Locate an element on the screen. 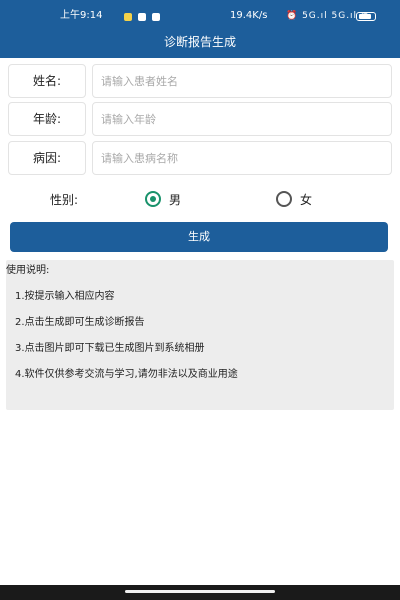 The width and height of the screenshot is (400, 600). age-row: 年龄: is located at coordinates (200, 119).